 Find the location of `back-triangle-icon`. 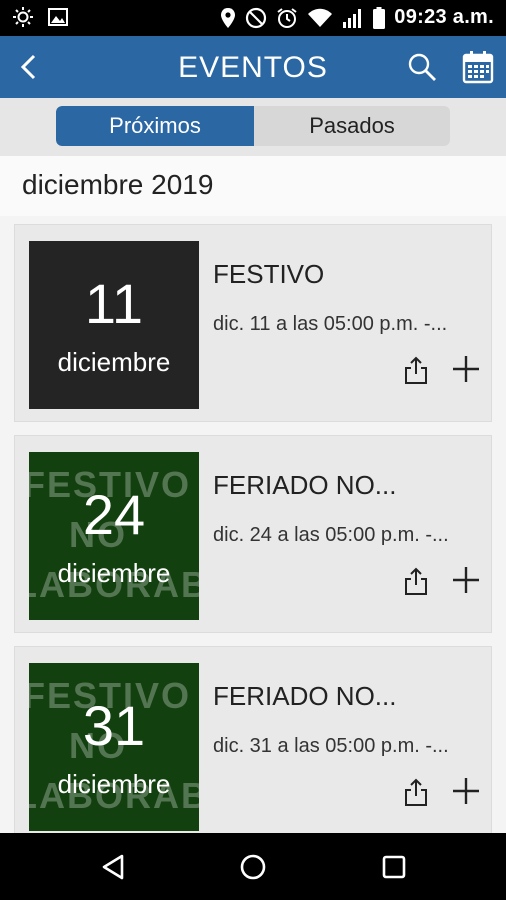

back-triangle-icon is located at coordinates (114, 867).